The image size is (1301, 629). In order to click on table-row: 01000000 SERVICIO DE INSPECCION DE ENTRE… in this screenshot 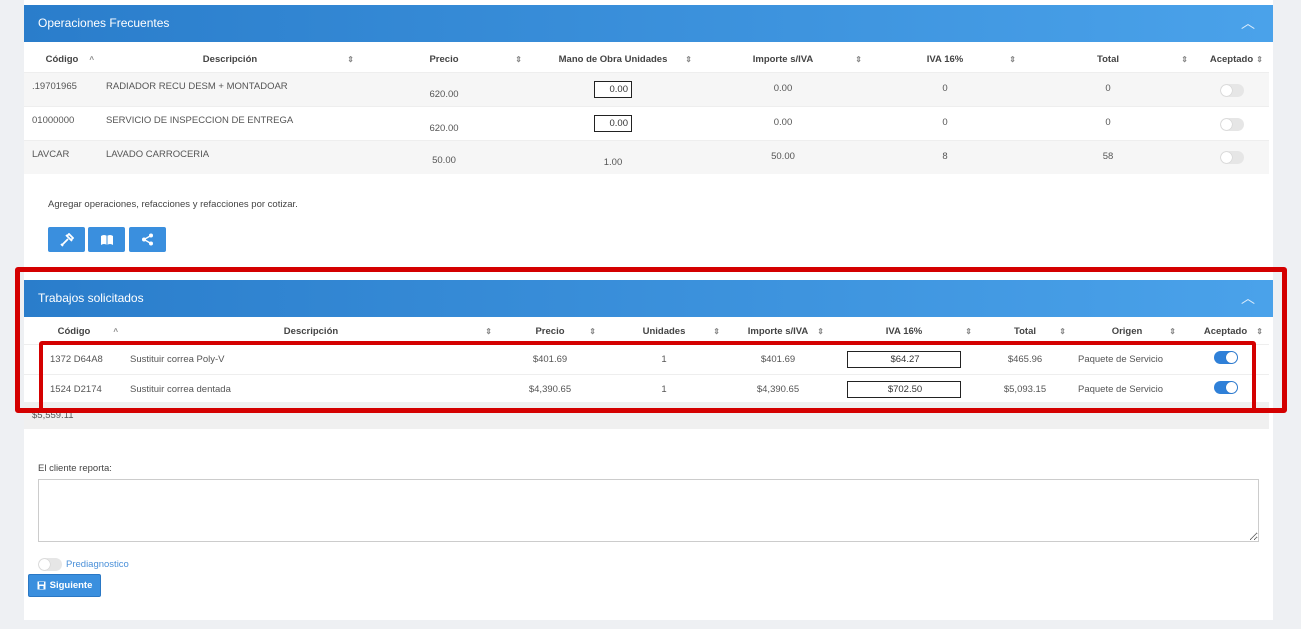, I will do `click(646, 123)`.